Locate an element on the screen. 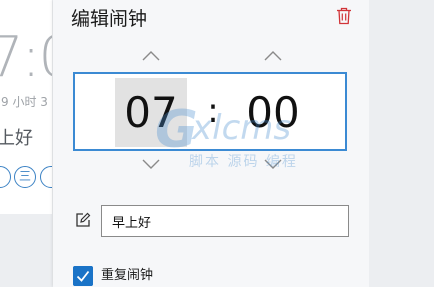 The width and height of the screenshot is (434, 287). trash-icon is located at coordinates (344, 16).